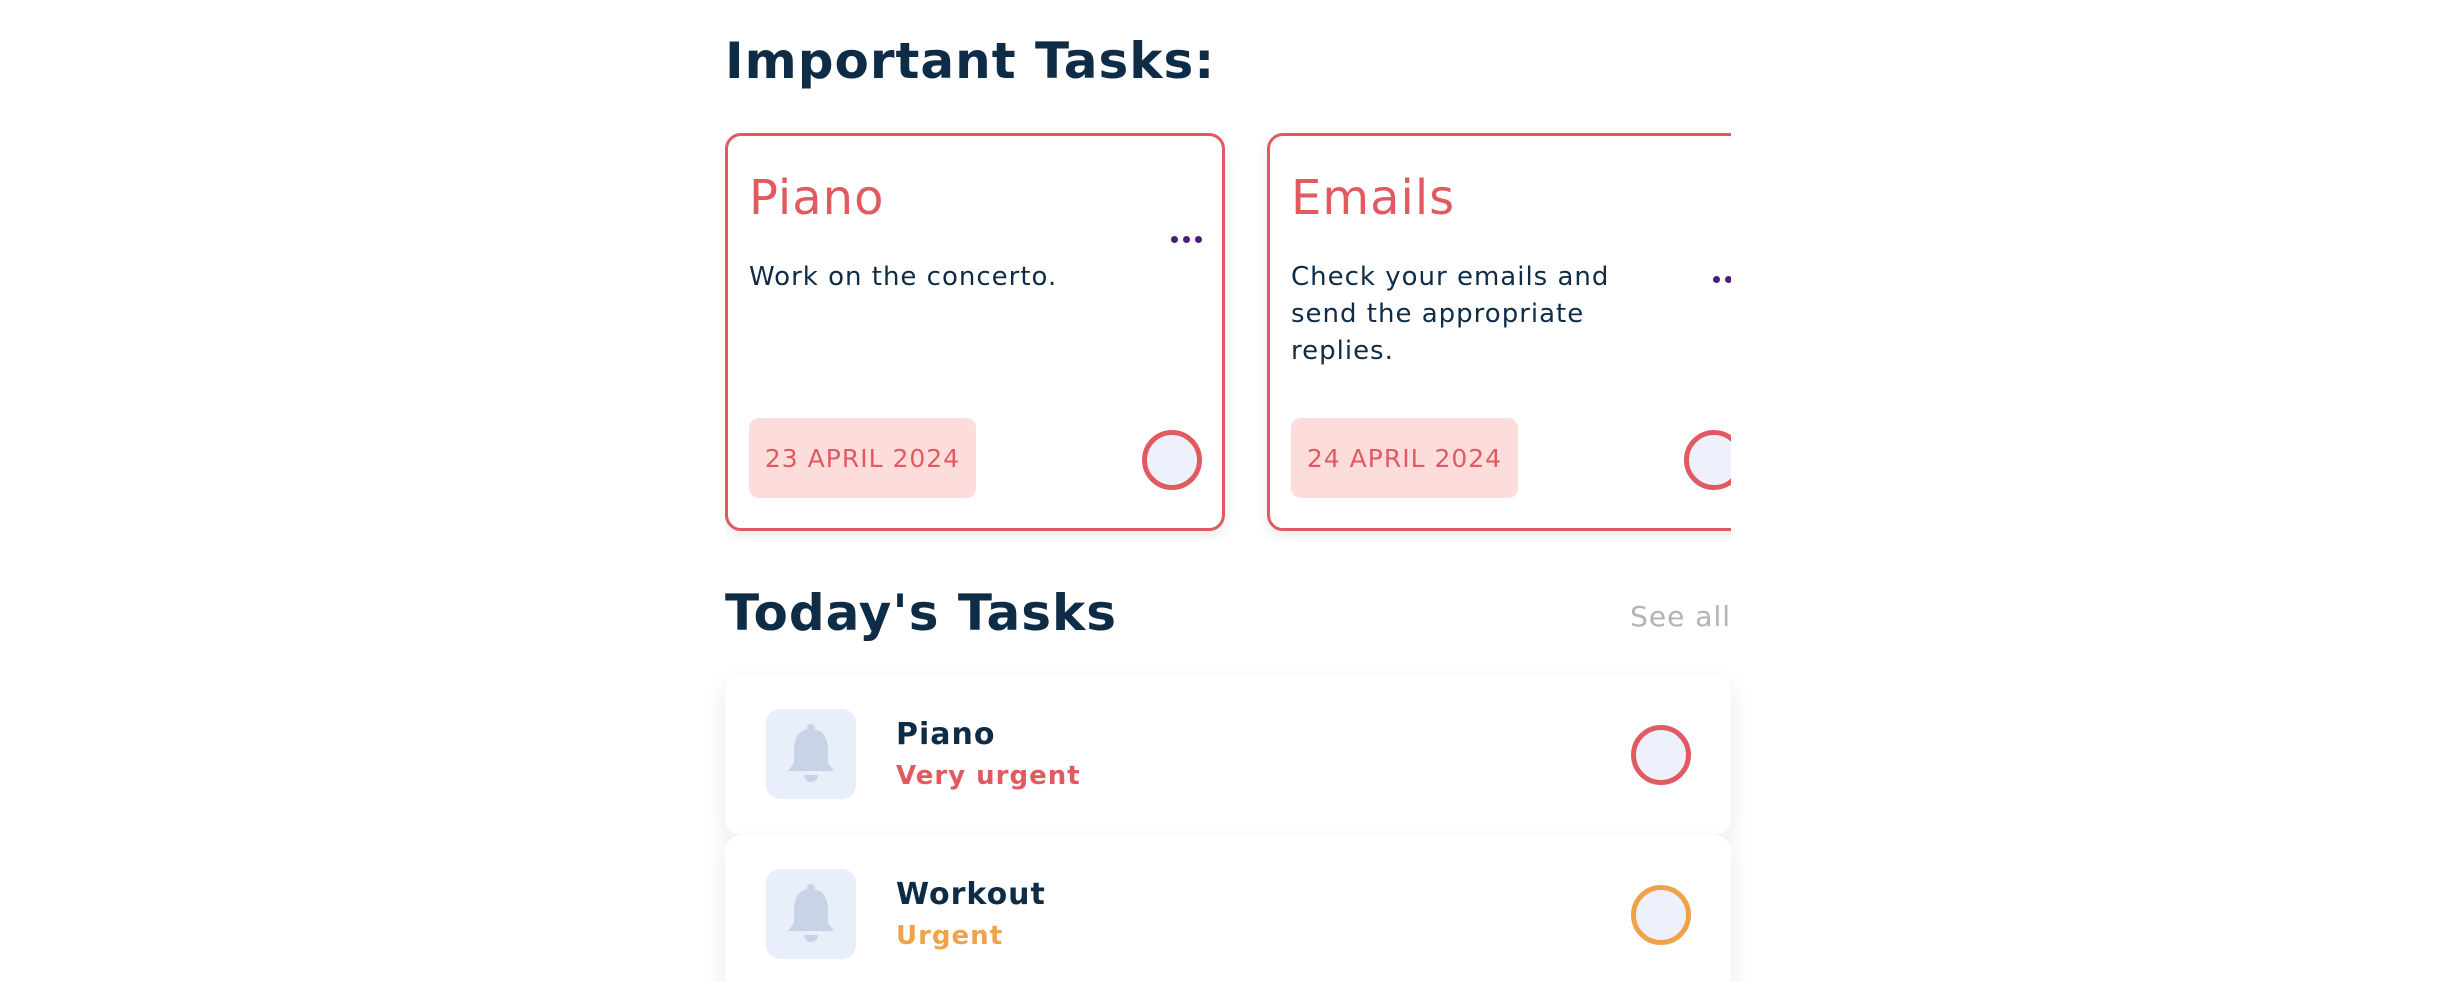  I want to click on card-title: Emails, so click(1373, 198).